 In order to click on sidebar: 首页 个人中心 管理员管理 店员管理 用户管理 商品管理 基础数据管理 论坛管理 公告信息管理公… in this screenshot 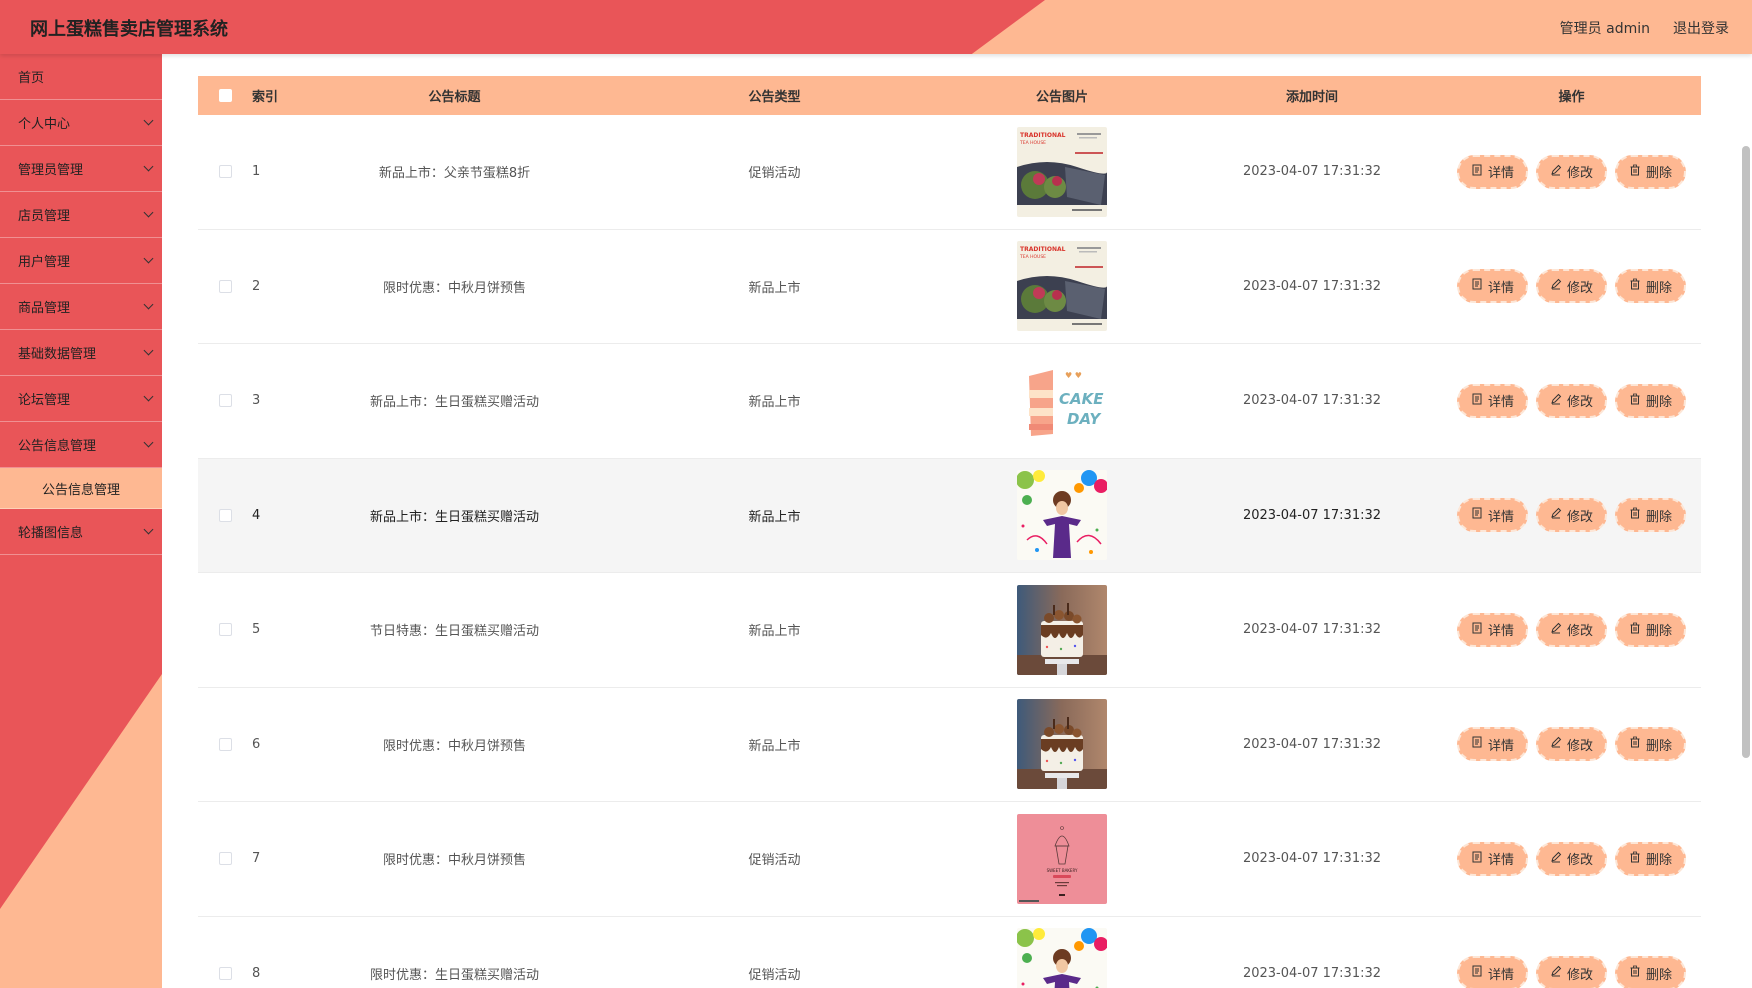, I will do `click(81, 521)`.